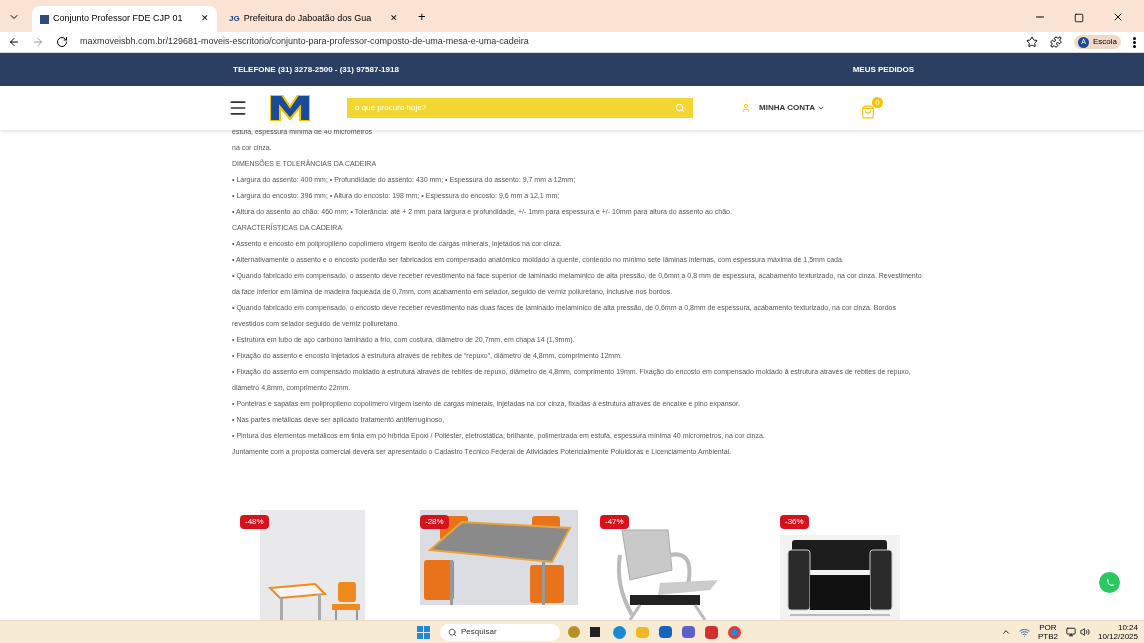  What do you see at coordinates (1118, 17) in the screenshot?
I see `close-icon` at bounding box center [1118, 17].